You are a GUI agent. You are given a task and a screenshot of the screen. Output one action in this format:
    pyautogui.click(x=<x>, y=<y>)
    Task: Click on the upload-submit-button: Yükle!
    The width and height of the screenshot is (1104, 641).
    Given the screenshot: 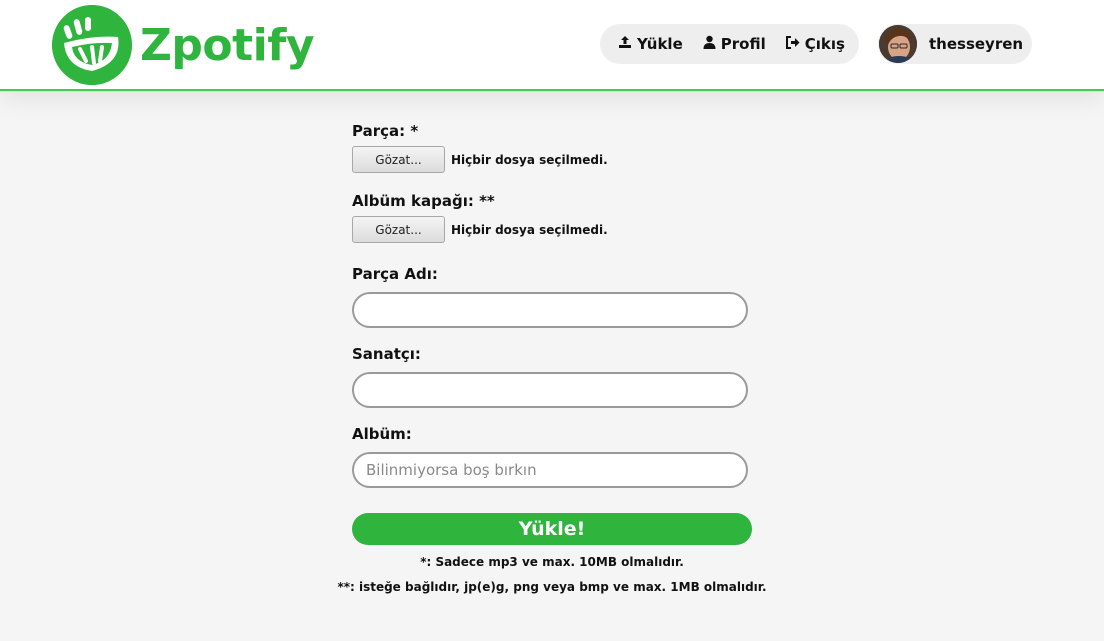 What is the action you would take?
    pyautogui.click(x=552, y=529)
    